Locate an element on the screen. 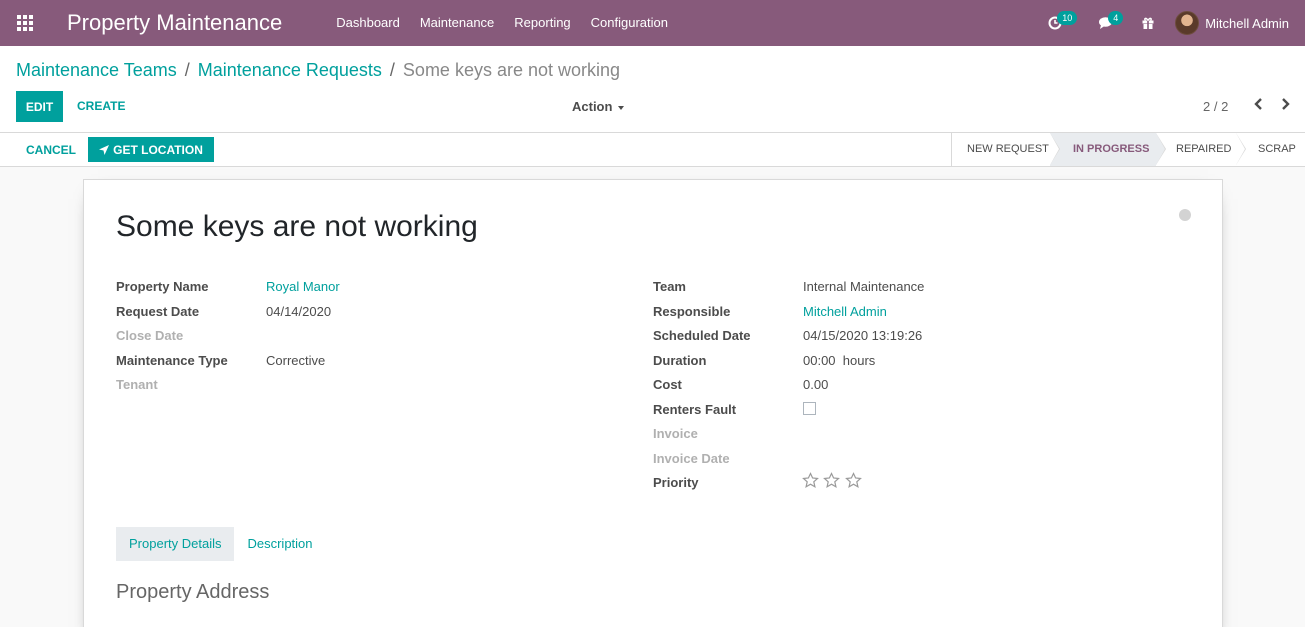 This screenshot has height=627, width=1305. request-date-value: 04/14/2020 is located at coordinates (299, 311).